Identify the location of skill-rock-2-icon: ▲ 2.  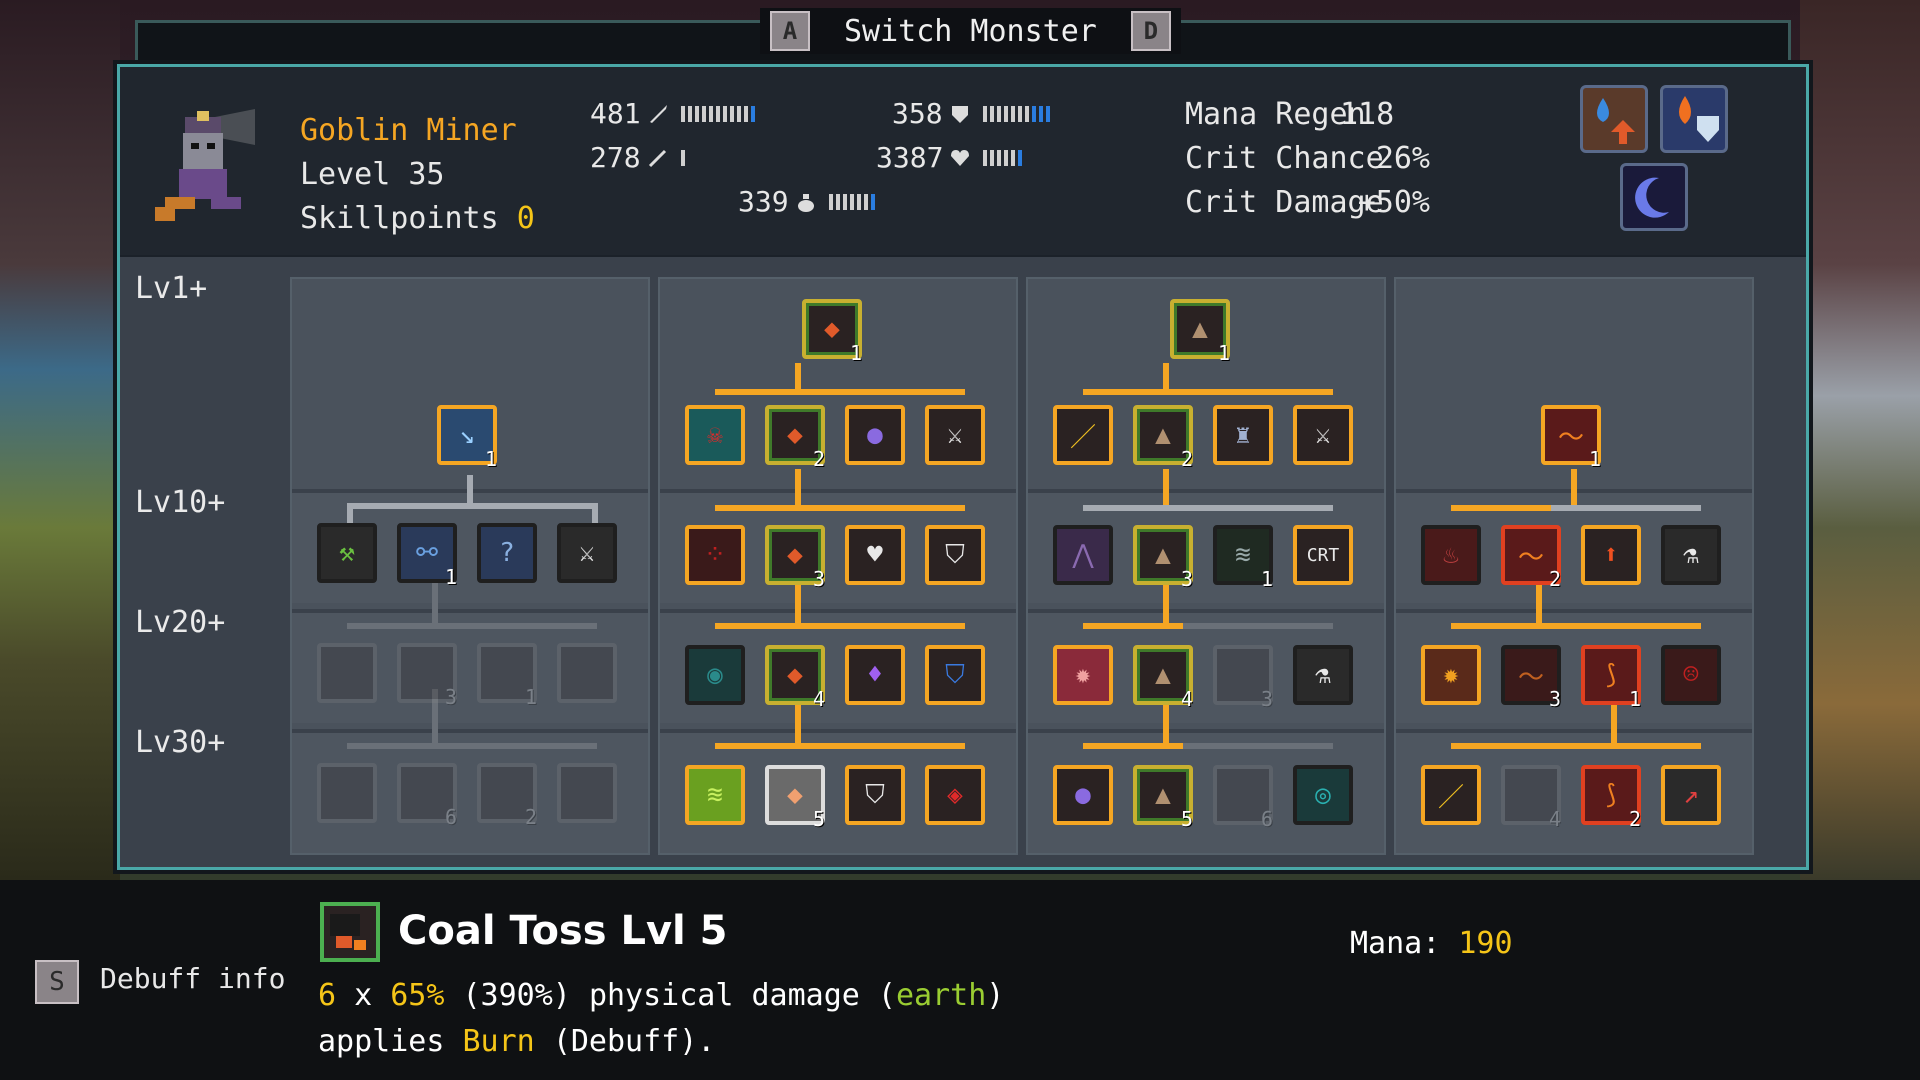
(1163, 438).